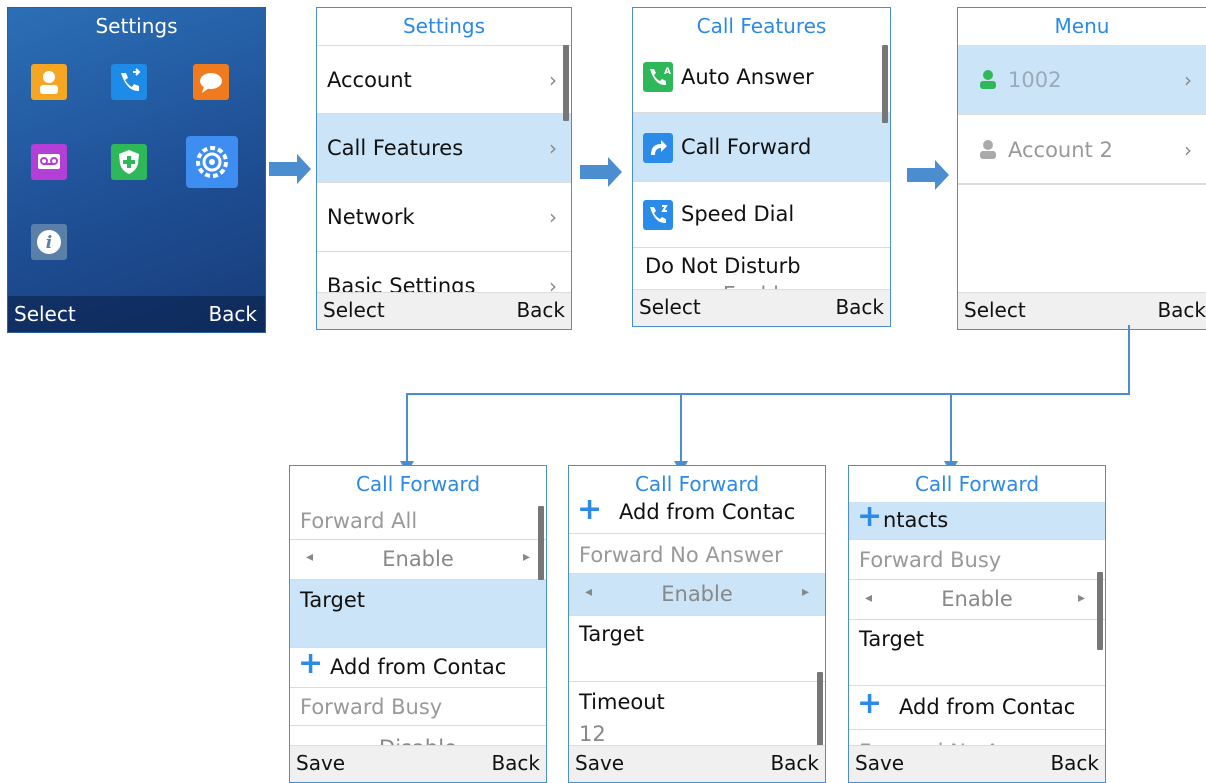  Describe the element at coordinates (977, 519) in the screenshot. I see `add-from-contacts-button: + ntacts` at that location.